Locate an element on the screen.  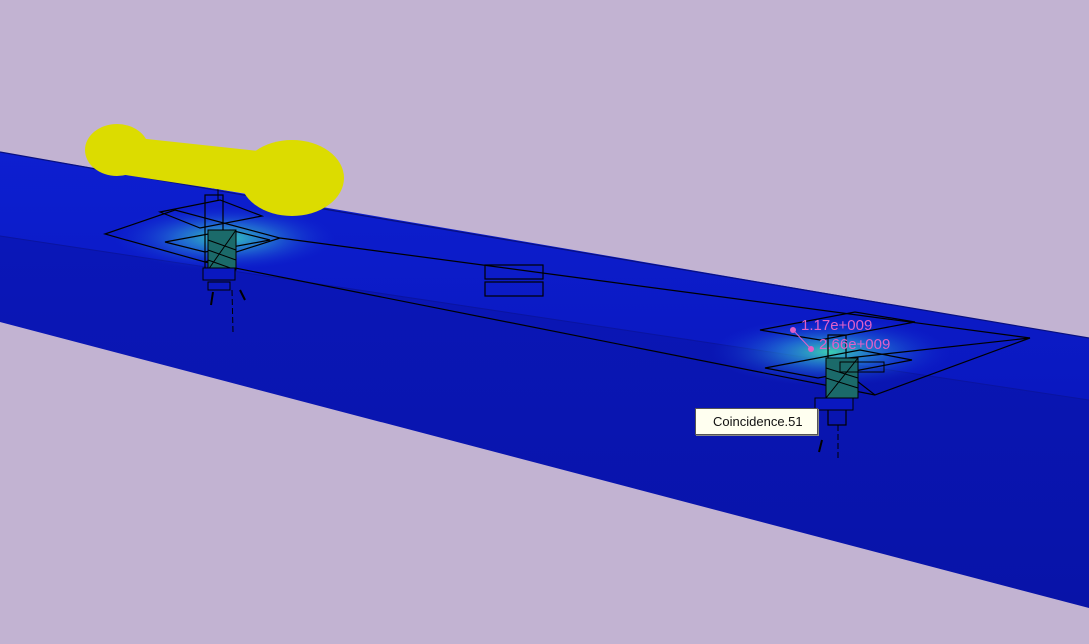
stress-value-bottom: 2.66e+009 is located at coordinates (854, 344).